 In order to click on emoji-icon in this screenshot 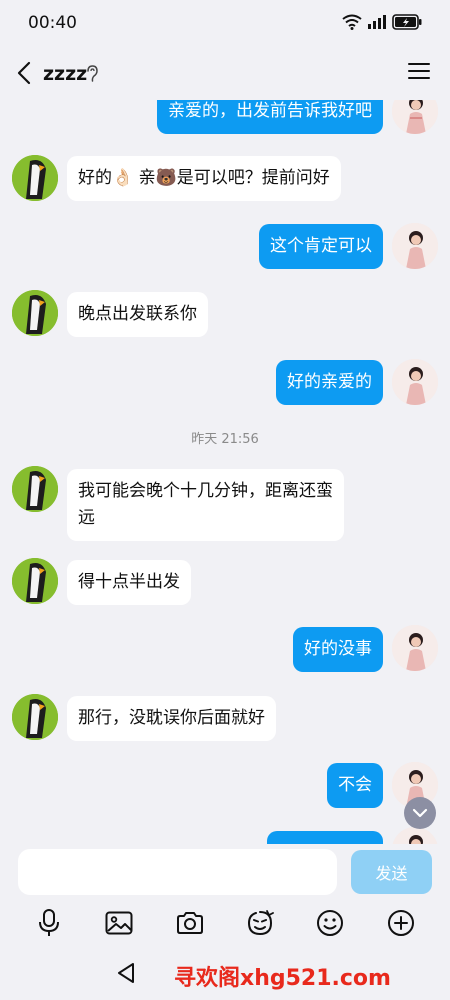, I will do `click(330, 923)`.